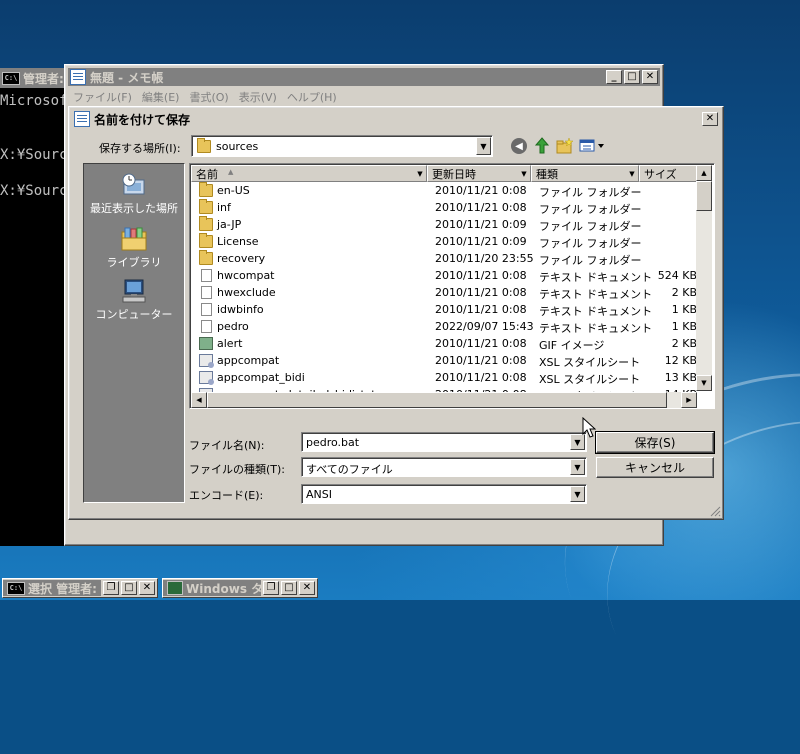 The height and width of the screenshot is (754, 800). What do you see at coordinates (134, 248) in the screenshot?
I see `place-libraries: ライブラリ` at bounding box center [134, 248].